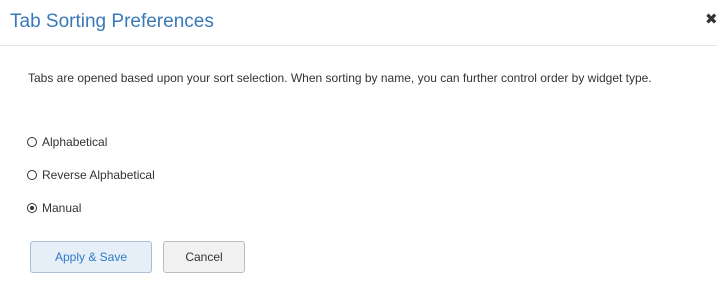  I want to click on option-manual: Manual, so click(91, 208).